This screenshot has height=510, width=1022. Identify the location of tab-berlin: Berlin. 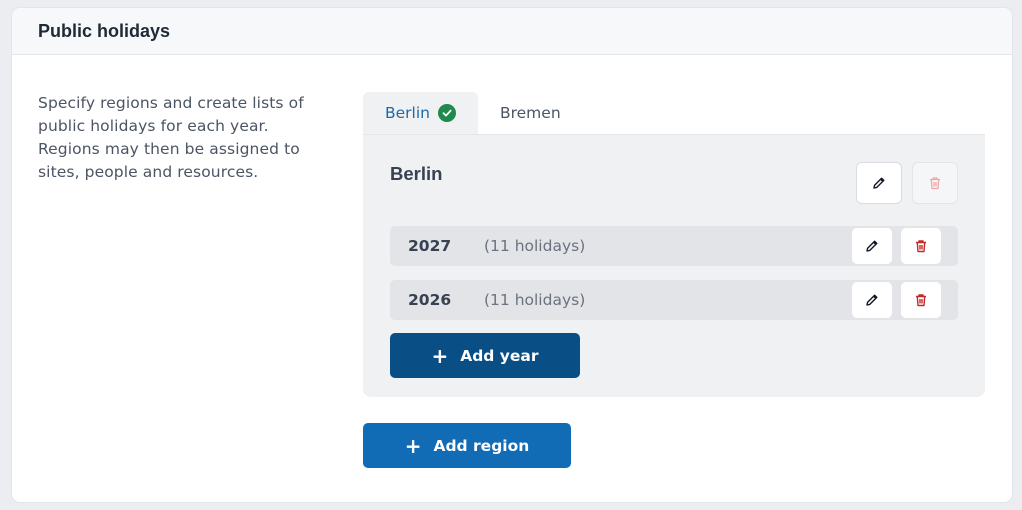
(420, 113).